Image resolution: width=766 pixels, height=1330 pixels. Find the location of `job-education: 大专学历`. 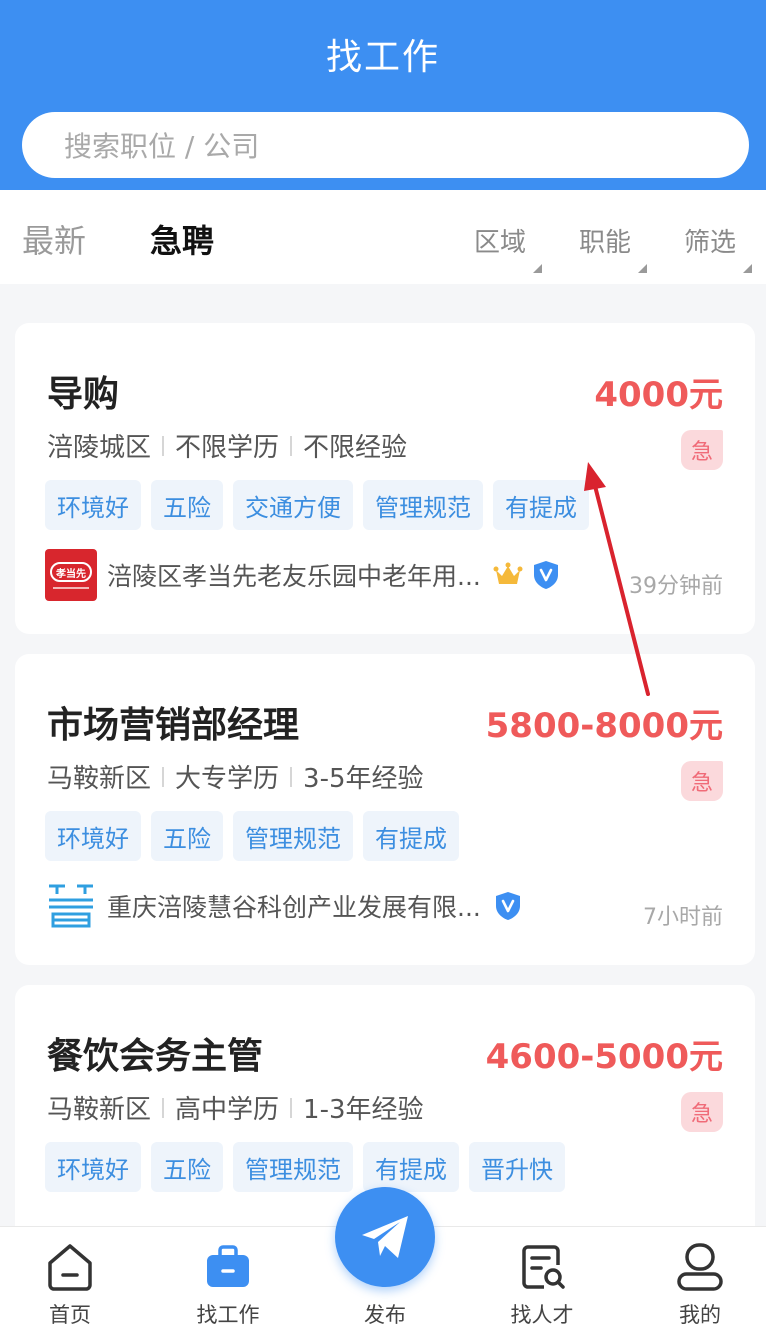

job-education: 大专学历 is located at coordinates (227, 779).